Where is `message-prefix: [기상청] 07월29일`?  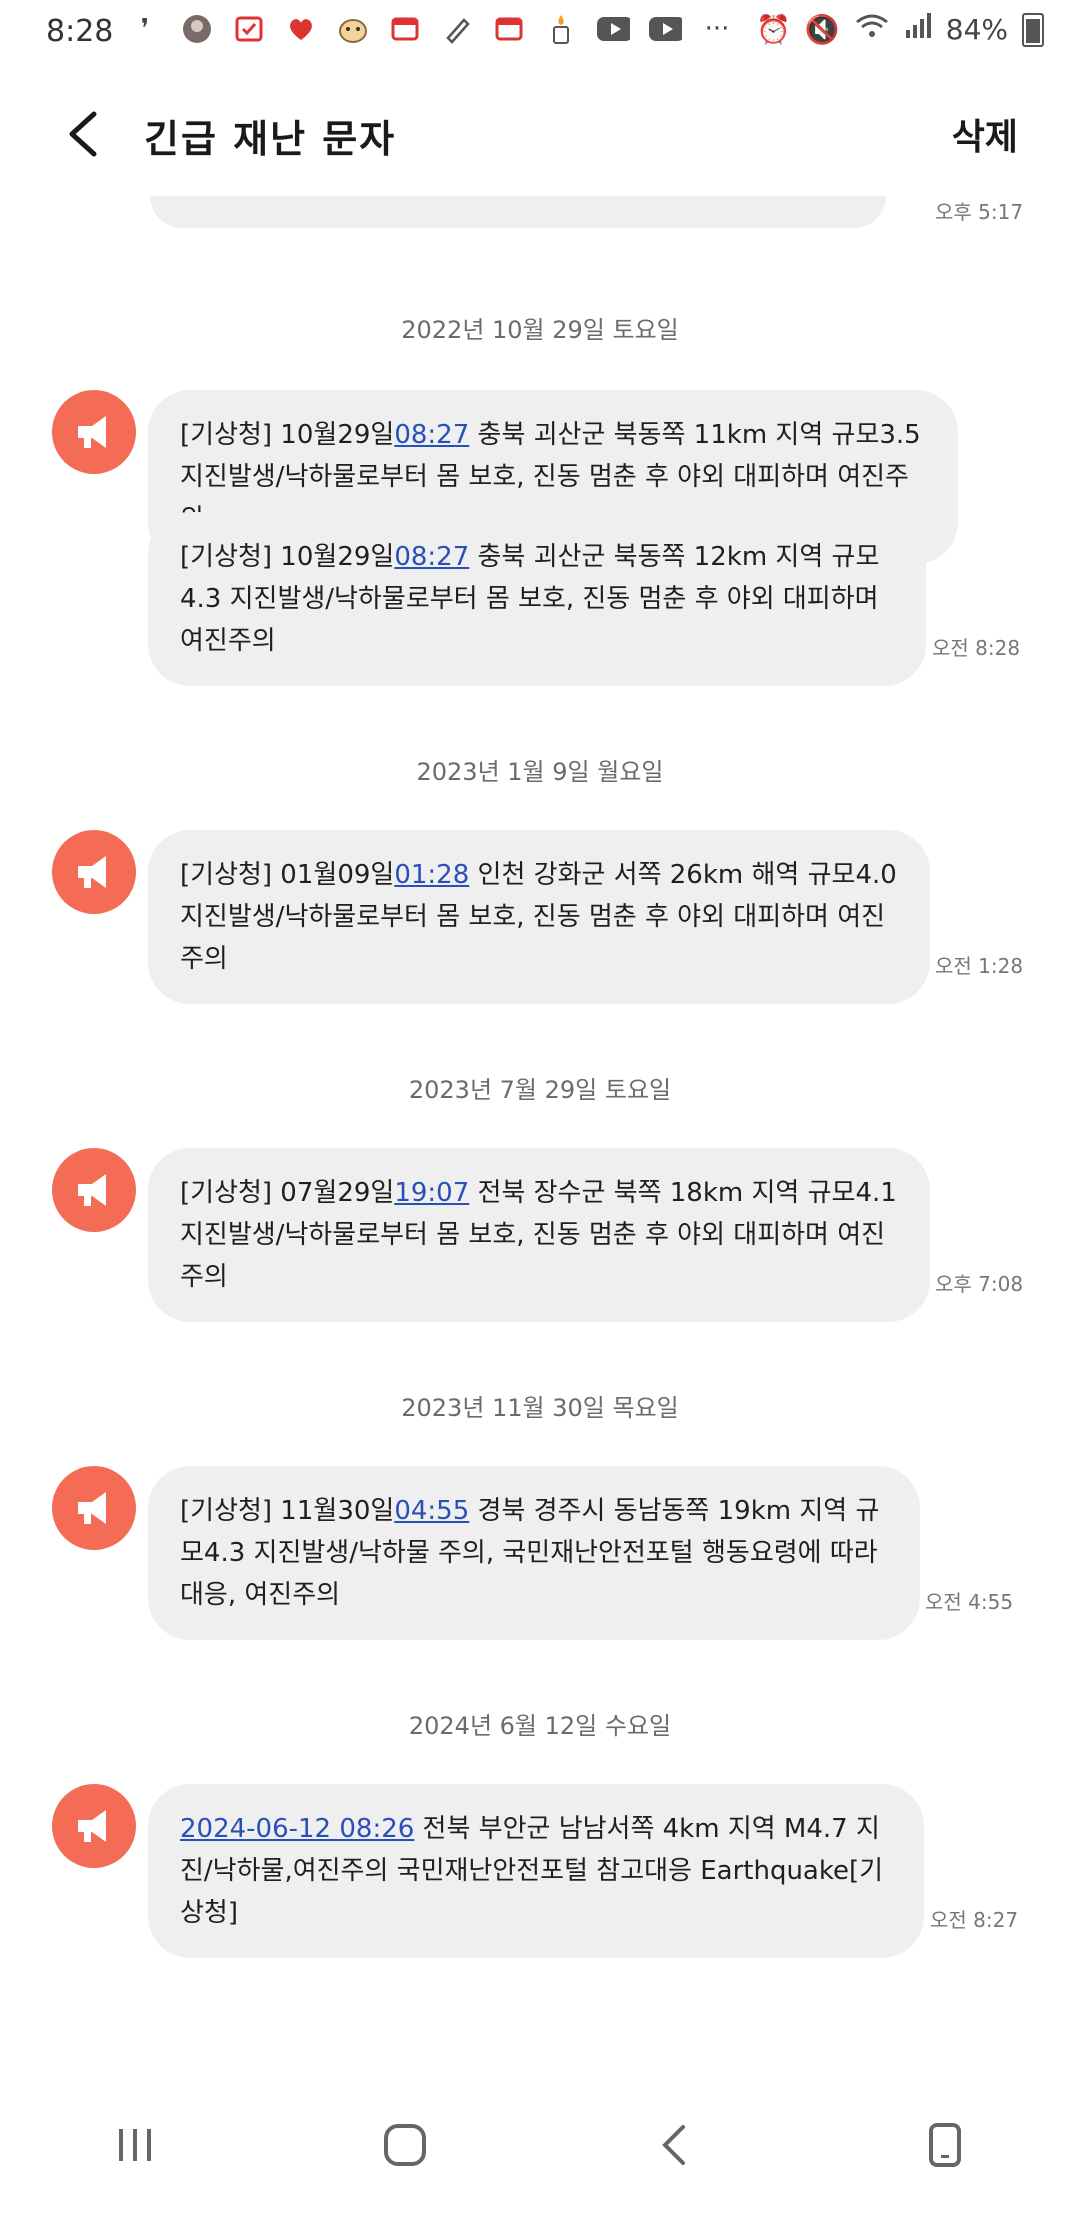 message-prefix: [기상청] 07월29일 is located at coordinates (287, 1193).